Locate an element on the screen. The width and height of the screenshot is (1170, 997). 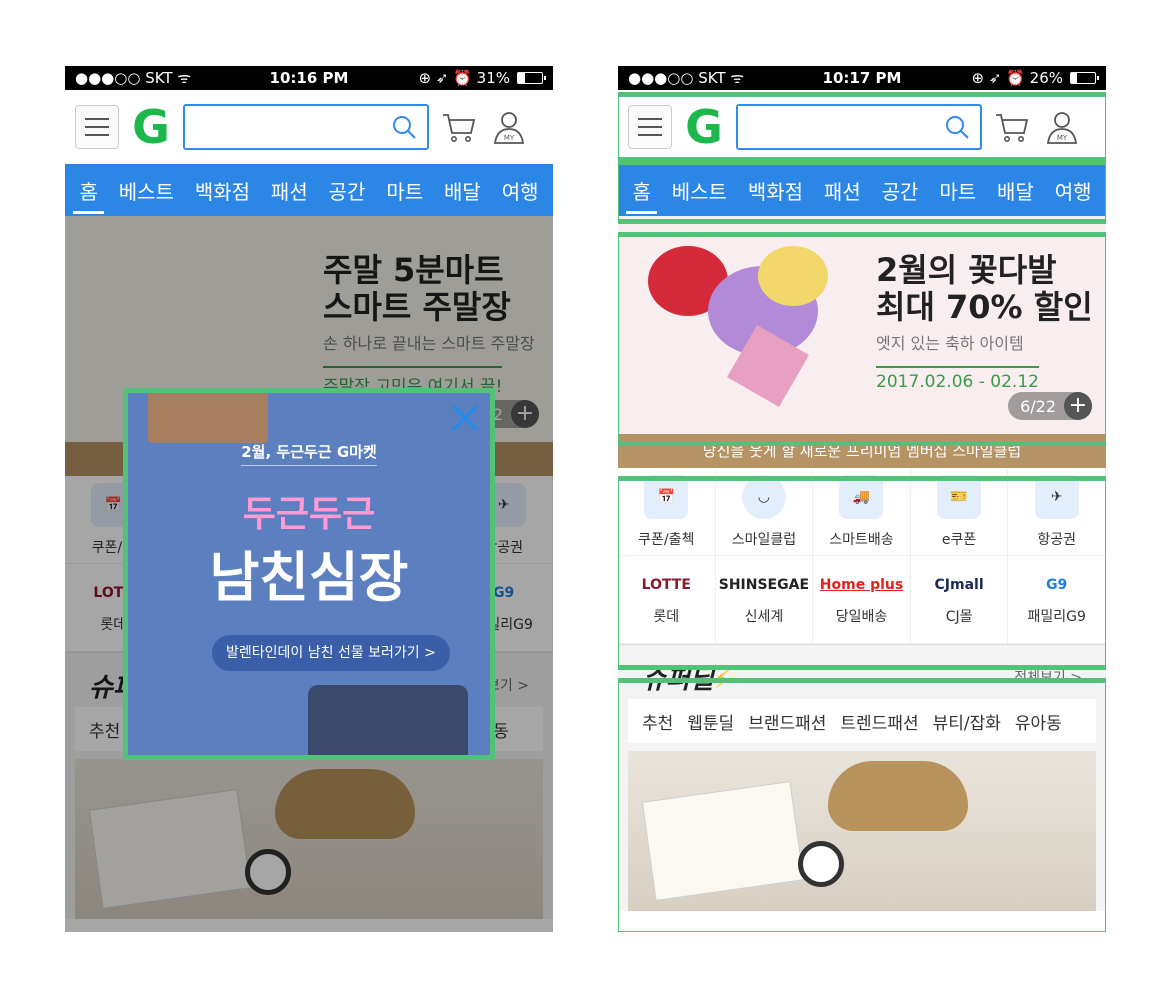
status-bar: ●●●○○ SKT ᯤ 10:17 PM ⊕ ➶ ⏰ 26% is located at coordinates (862, 78).